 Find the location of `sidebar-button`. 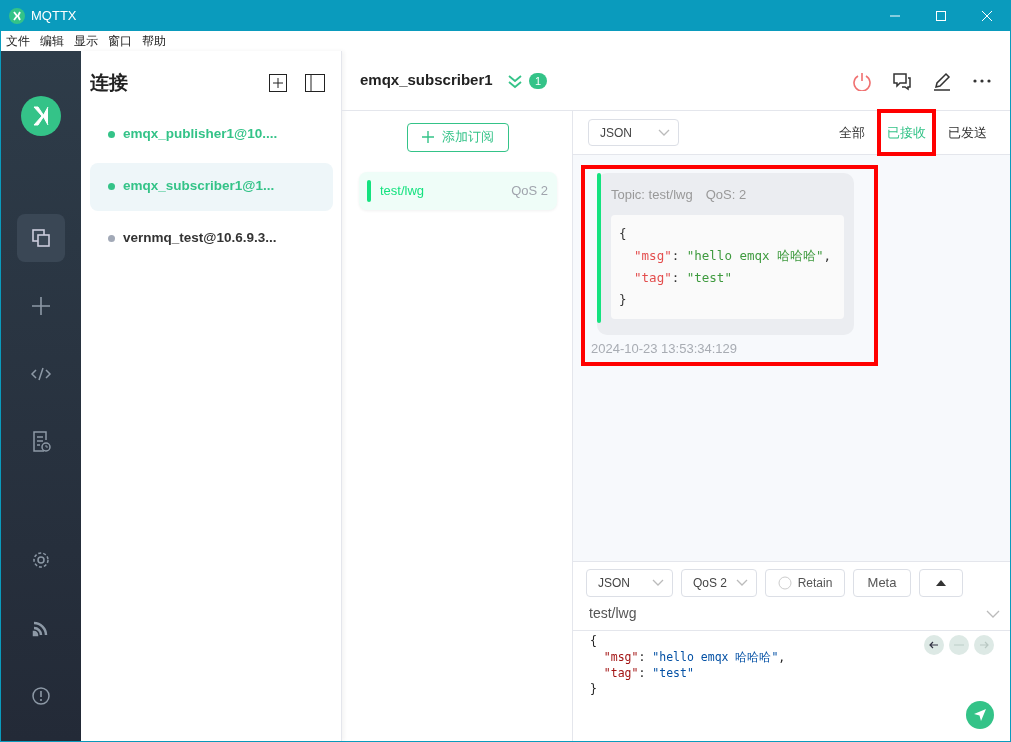

sidebar-button is located at coordinates (41, 238).